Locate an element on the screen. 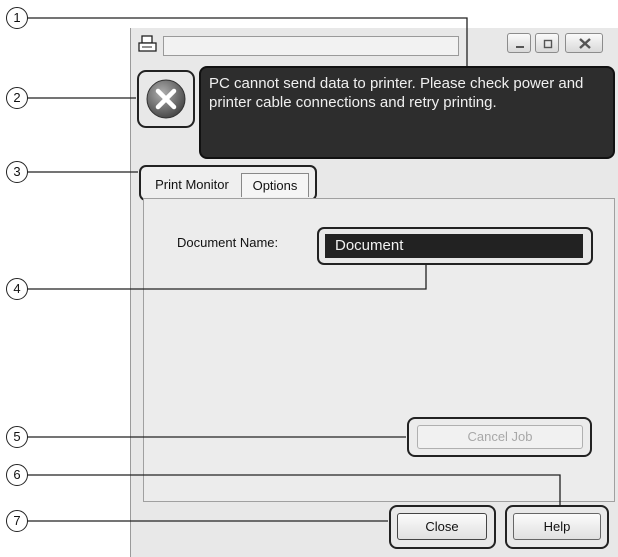  maximize-button is located at coordinates (547, 43).